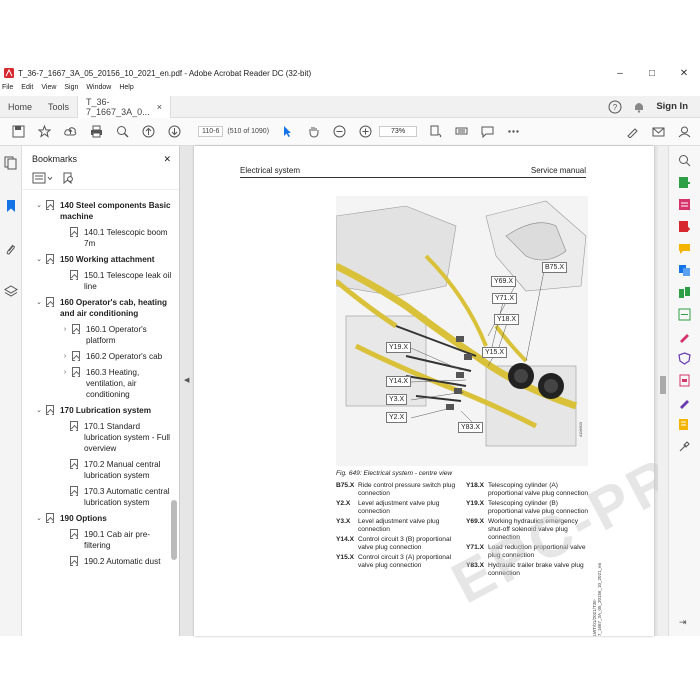  What do you see at coordinates (97, 211) in the screenshot?
I see `bookmark-item: ⌄ 140 Steel components Basic machine` at bounding box center [97, 211].